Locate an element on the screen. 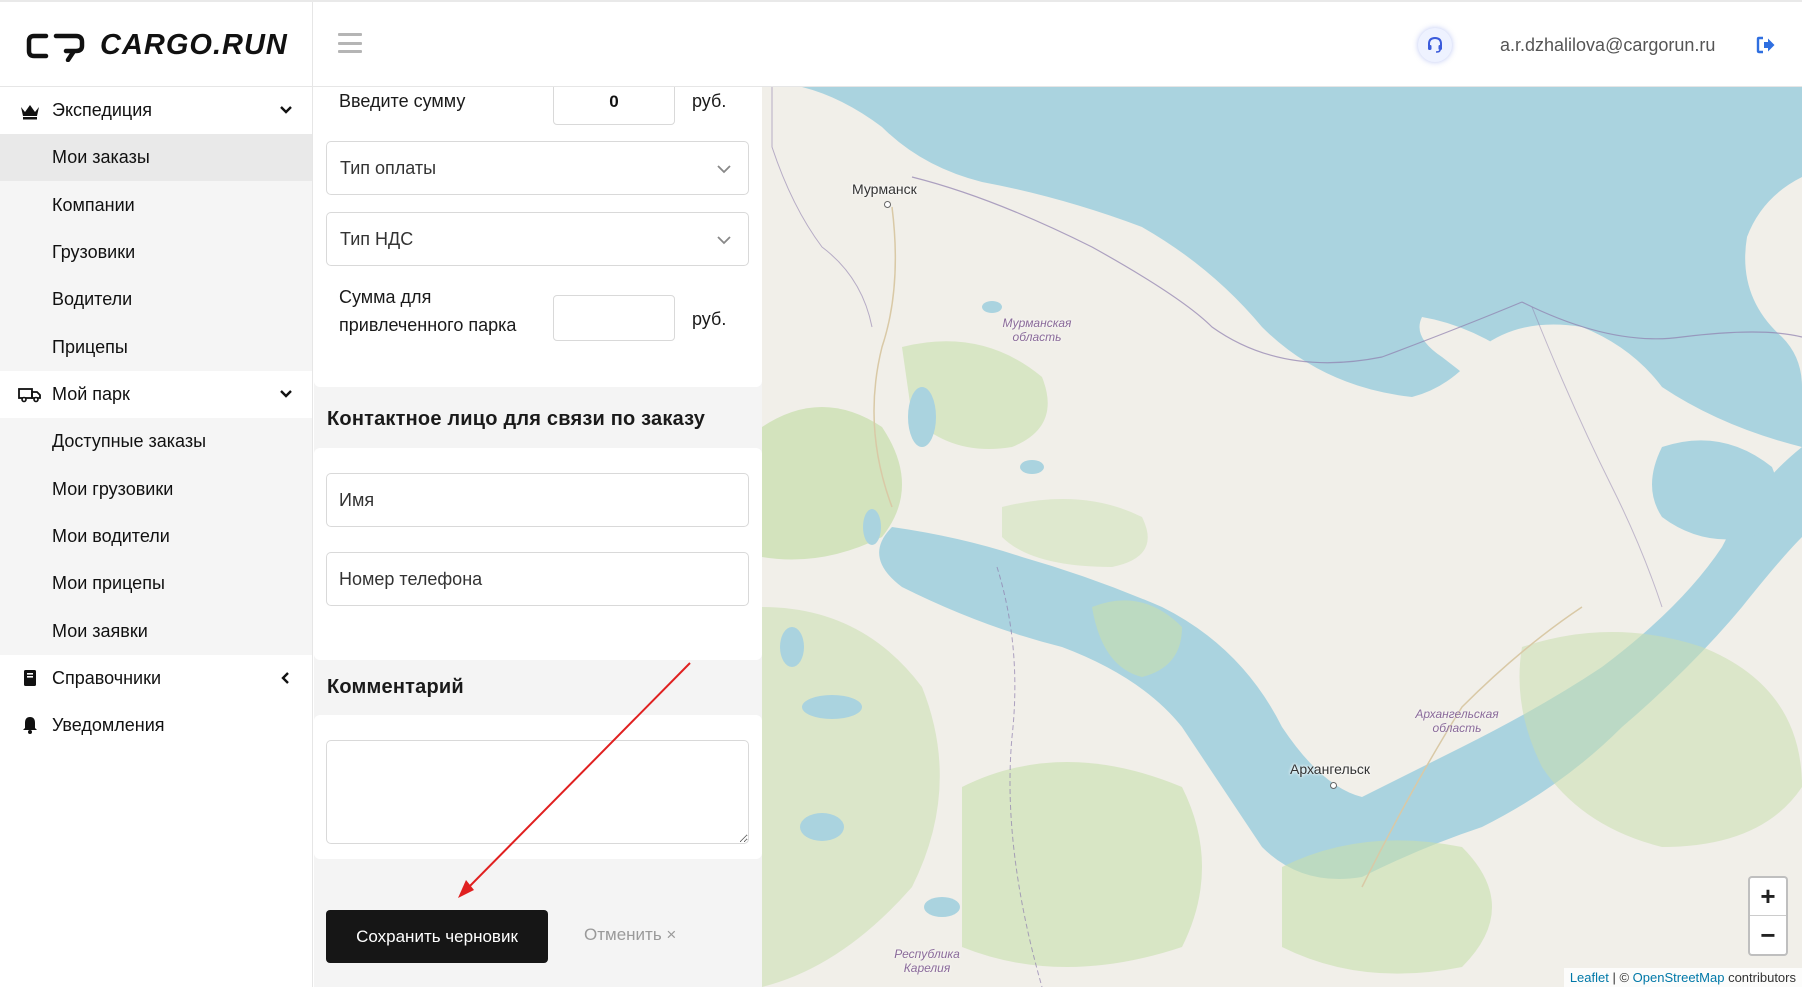 Image resolution: width=1802 pixels, height=987 pixels. crown-icon is located at coordinates (30, 111).